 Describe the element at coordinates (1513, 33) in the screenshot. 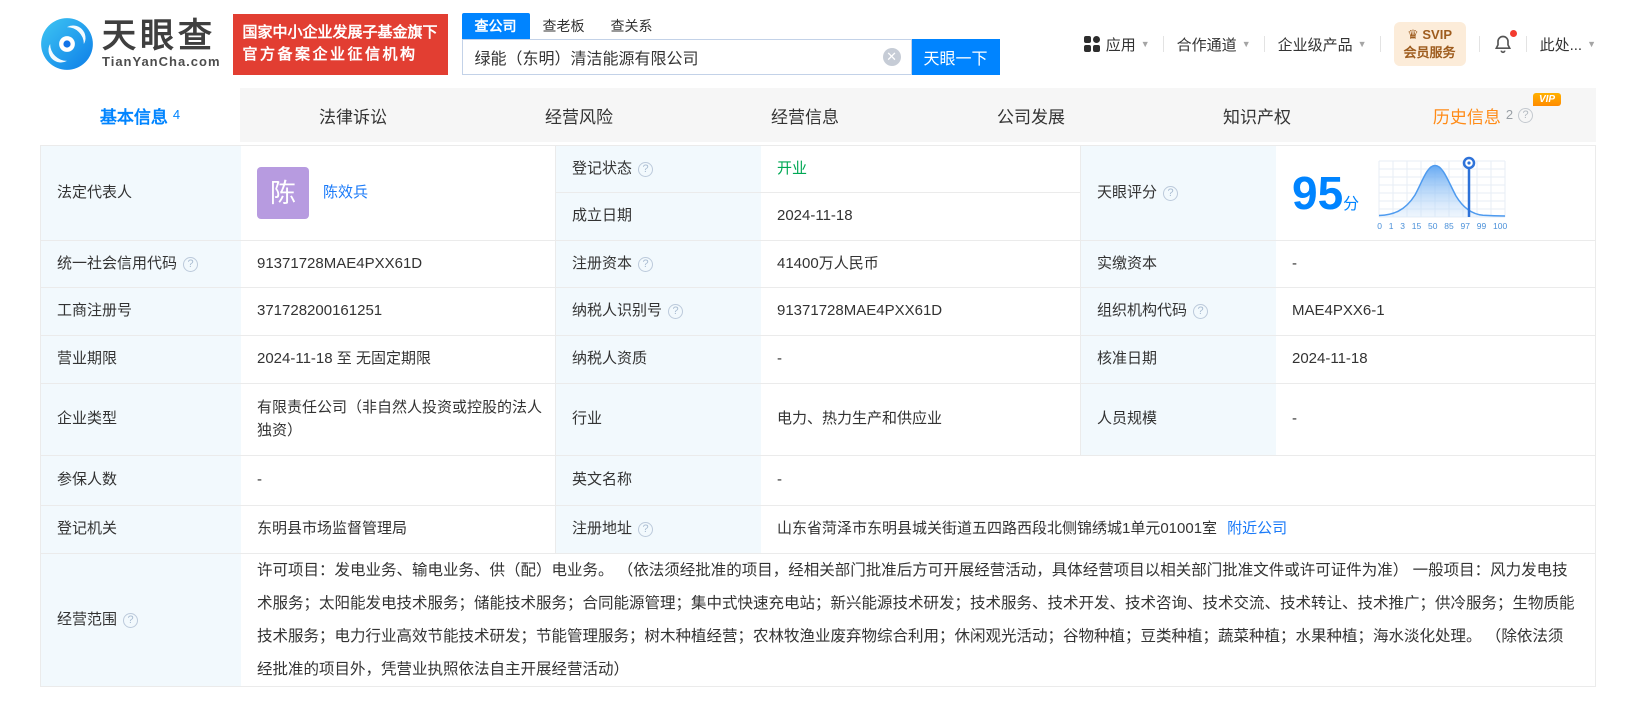

I see `notification-dot` at that location.